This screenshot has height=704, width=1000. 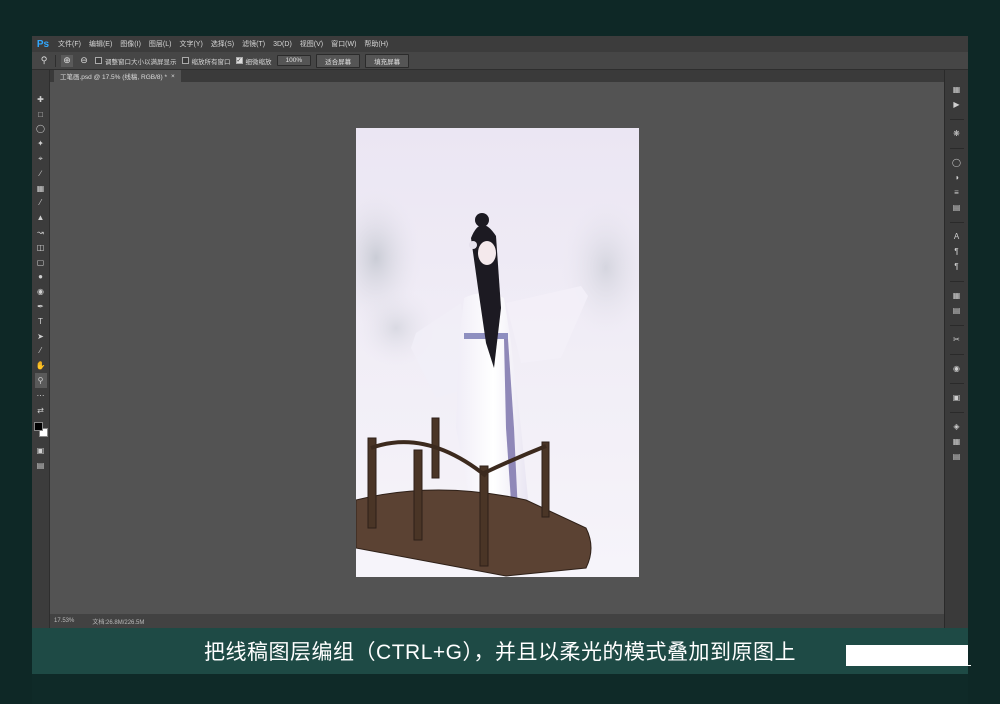 I want to click on options-divider, so click(x=55, y=60).